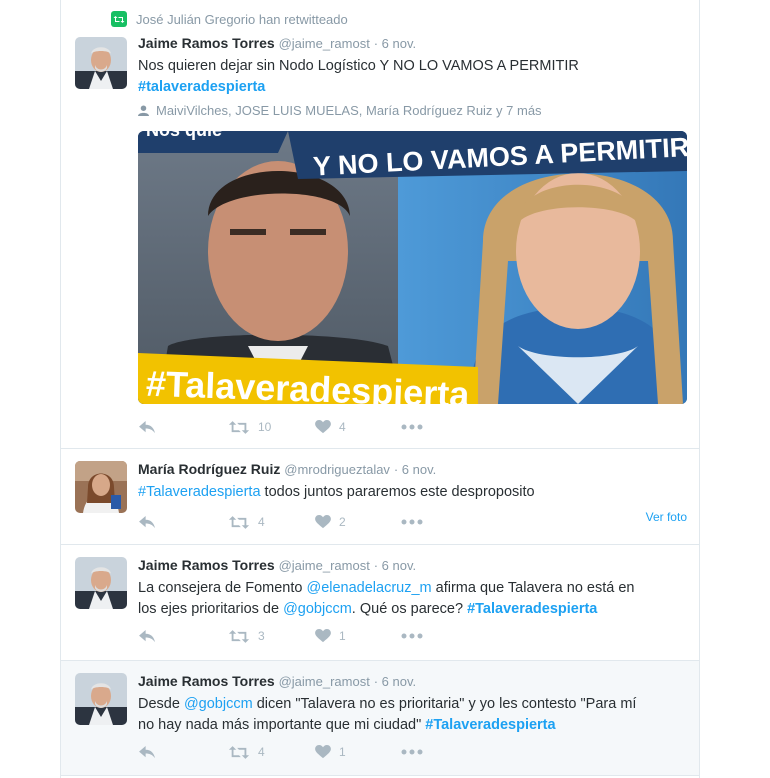 The height and width of the screenshot is (778, 770). Describe the element at coordinates (242, 19) in the screenshot. I see `retweet-context-text: José Julián Gregorio han retwitteado` at that location.